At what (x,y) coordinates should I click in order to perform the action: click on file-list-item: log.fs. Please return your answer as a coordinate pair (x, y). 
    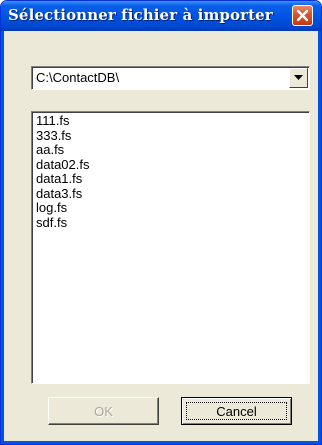
    Looking at the image, I should click on (172, 208).